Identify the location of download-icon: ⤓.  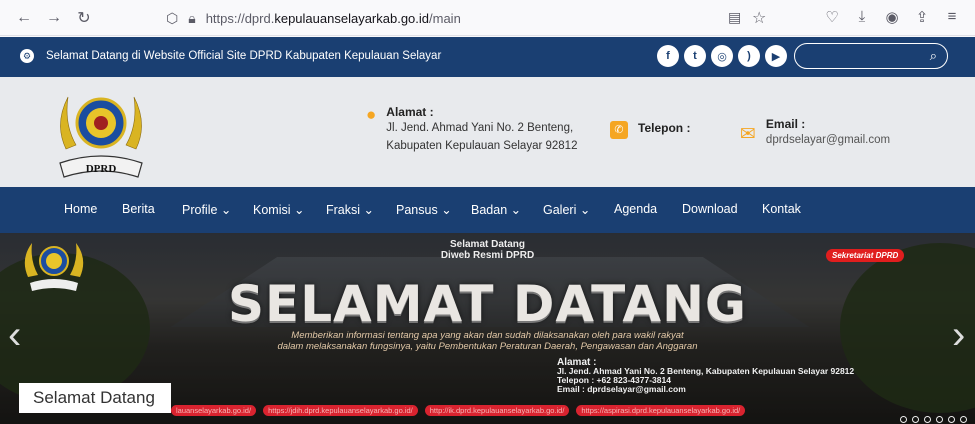
(862, 17).